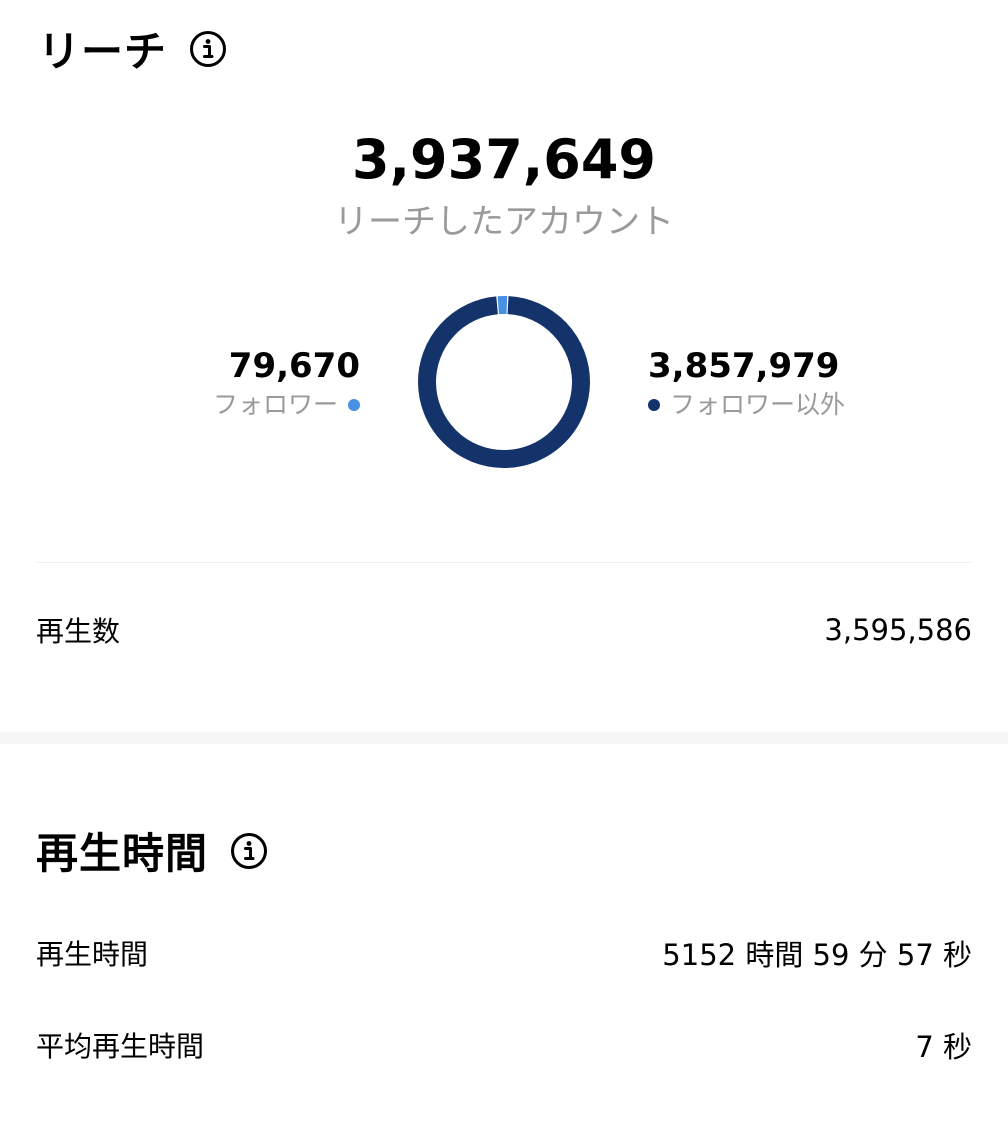 The width and height of the screenshot is (1008, 1134). I want to click on avg-watch-time-label: 平均再生時間, so click(120, 1046).